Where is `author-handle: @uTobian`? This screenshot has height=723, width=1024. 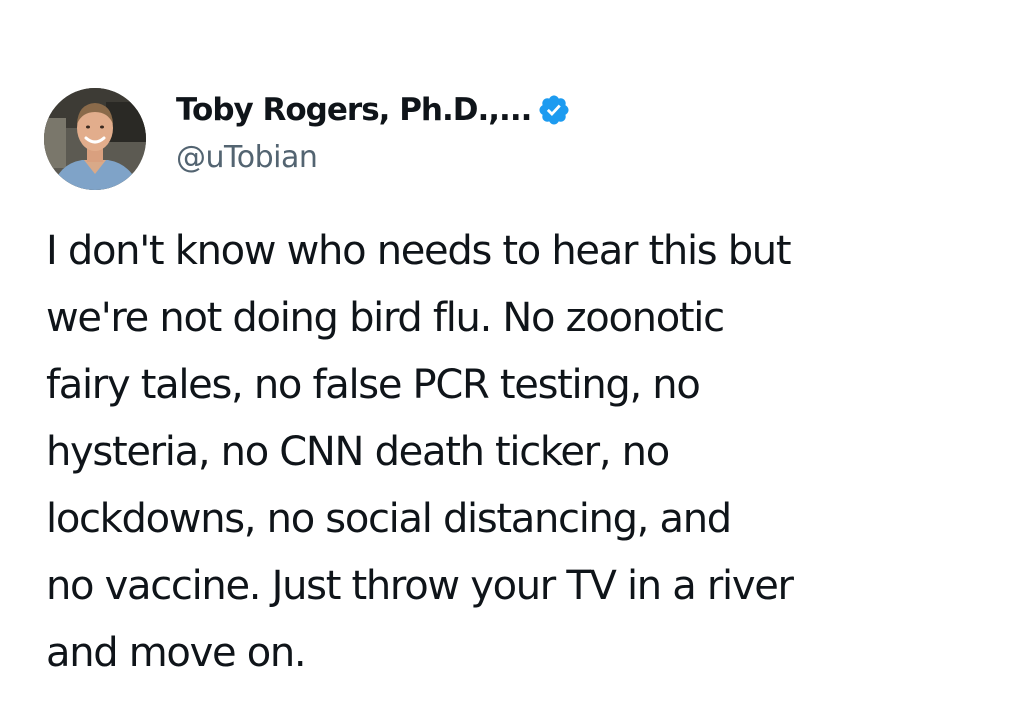
author-handle: @uTobian is located at coordinates (247, 157).